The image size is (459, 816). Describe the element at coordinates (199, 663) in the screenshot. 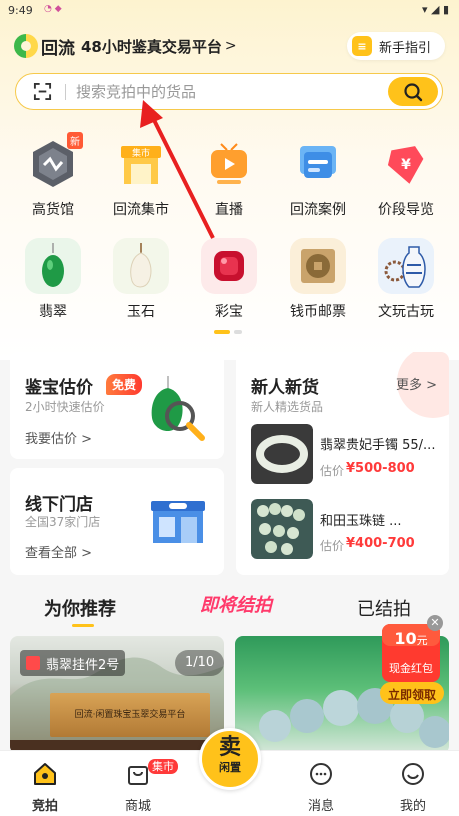

I see `image-counter: 1/10` at that location.